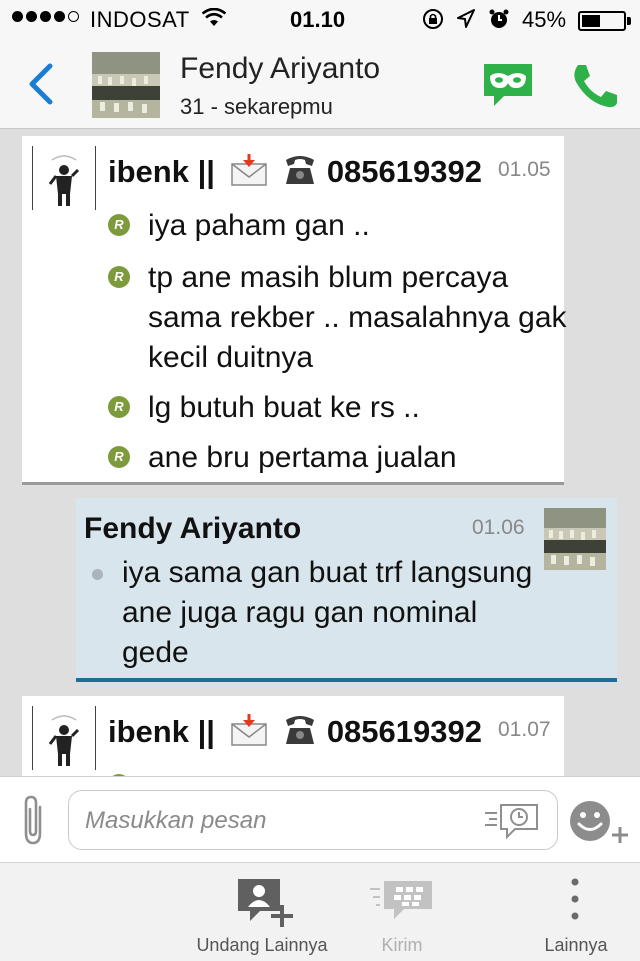 The width and height of the screenshot is (640, 961). Describe the element at coordinates (524, 729) in the screenshot. I see `message-time: 01.07` at that location.